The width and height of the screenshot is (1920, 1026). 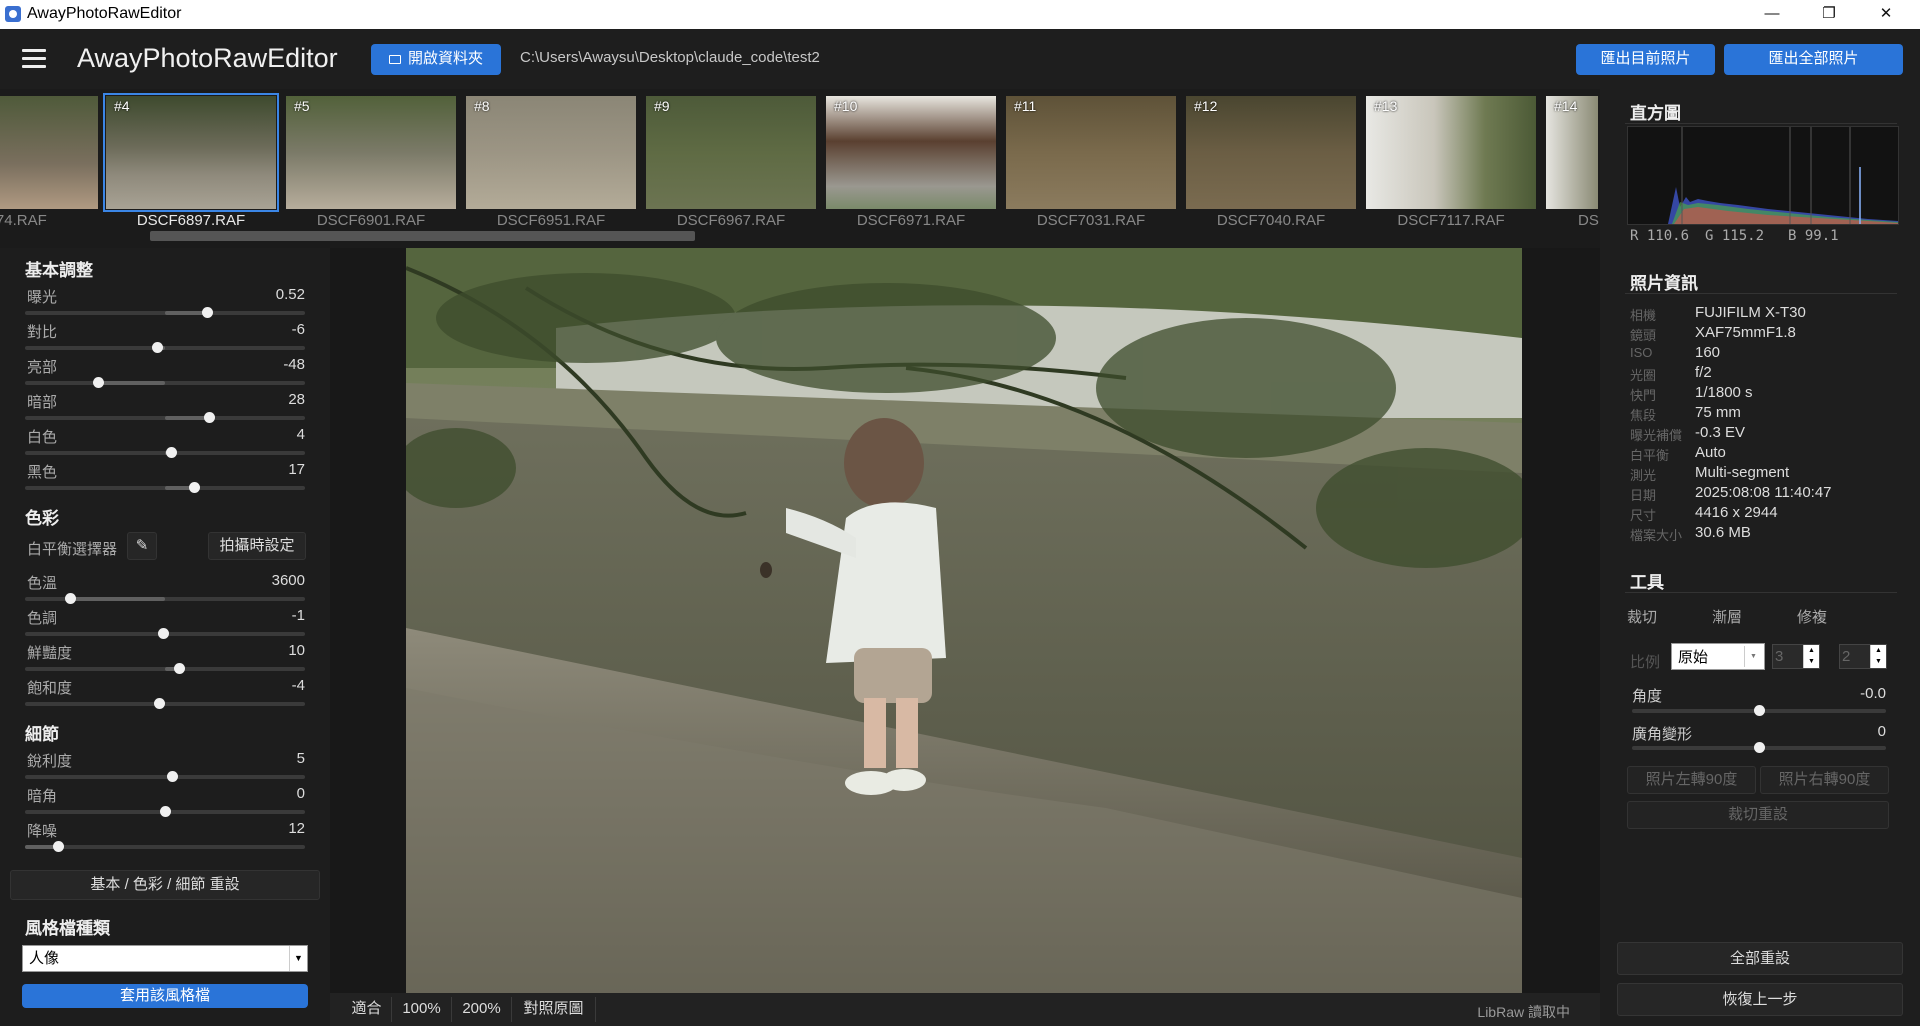 I want to click on thumbnail: #13, so click(x=1451, y=152).